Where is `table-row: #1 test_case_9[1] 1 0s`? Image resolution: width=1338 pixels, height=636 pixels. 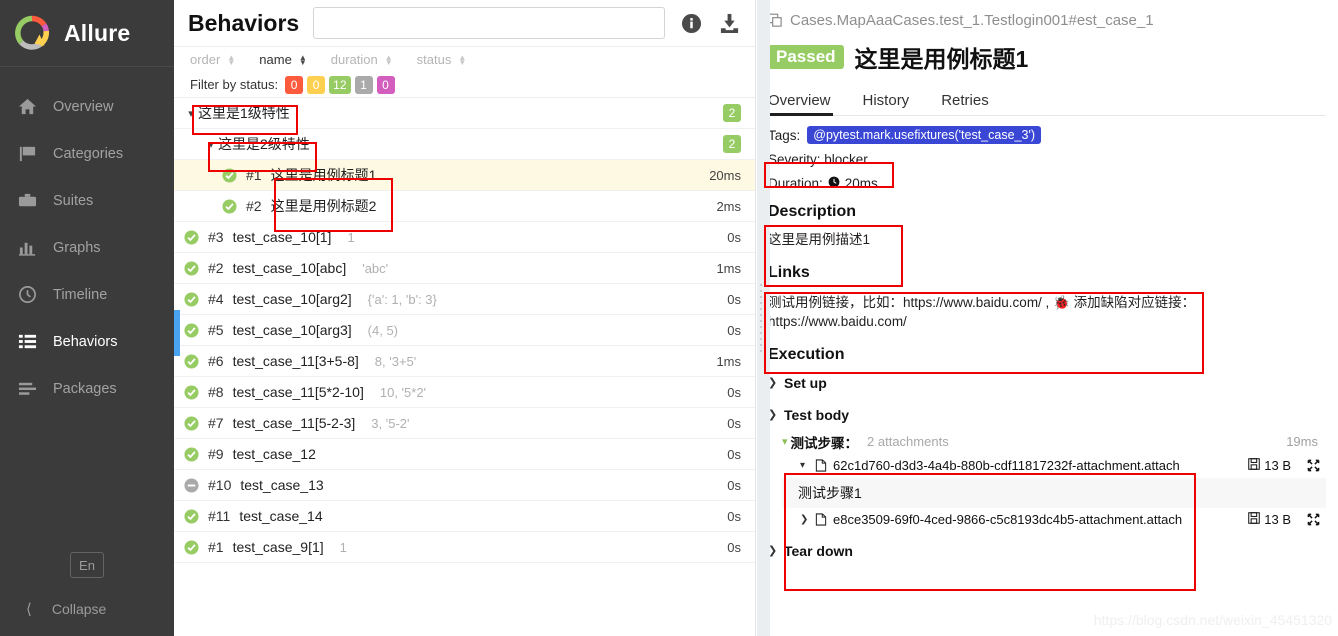 table-row: #1 test_case_9[1] 1 0s is located at coordinates (464, 547).